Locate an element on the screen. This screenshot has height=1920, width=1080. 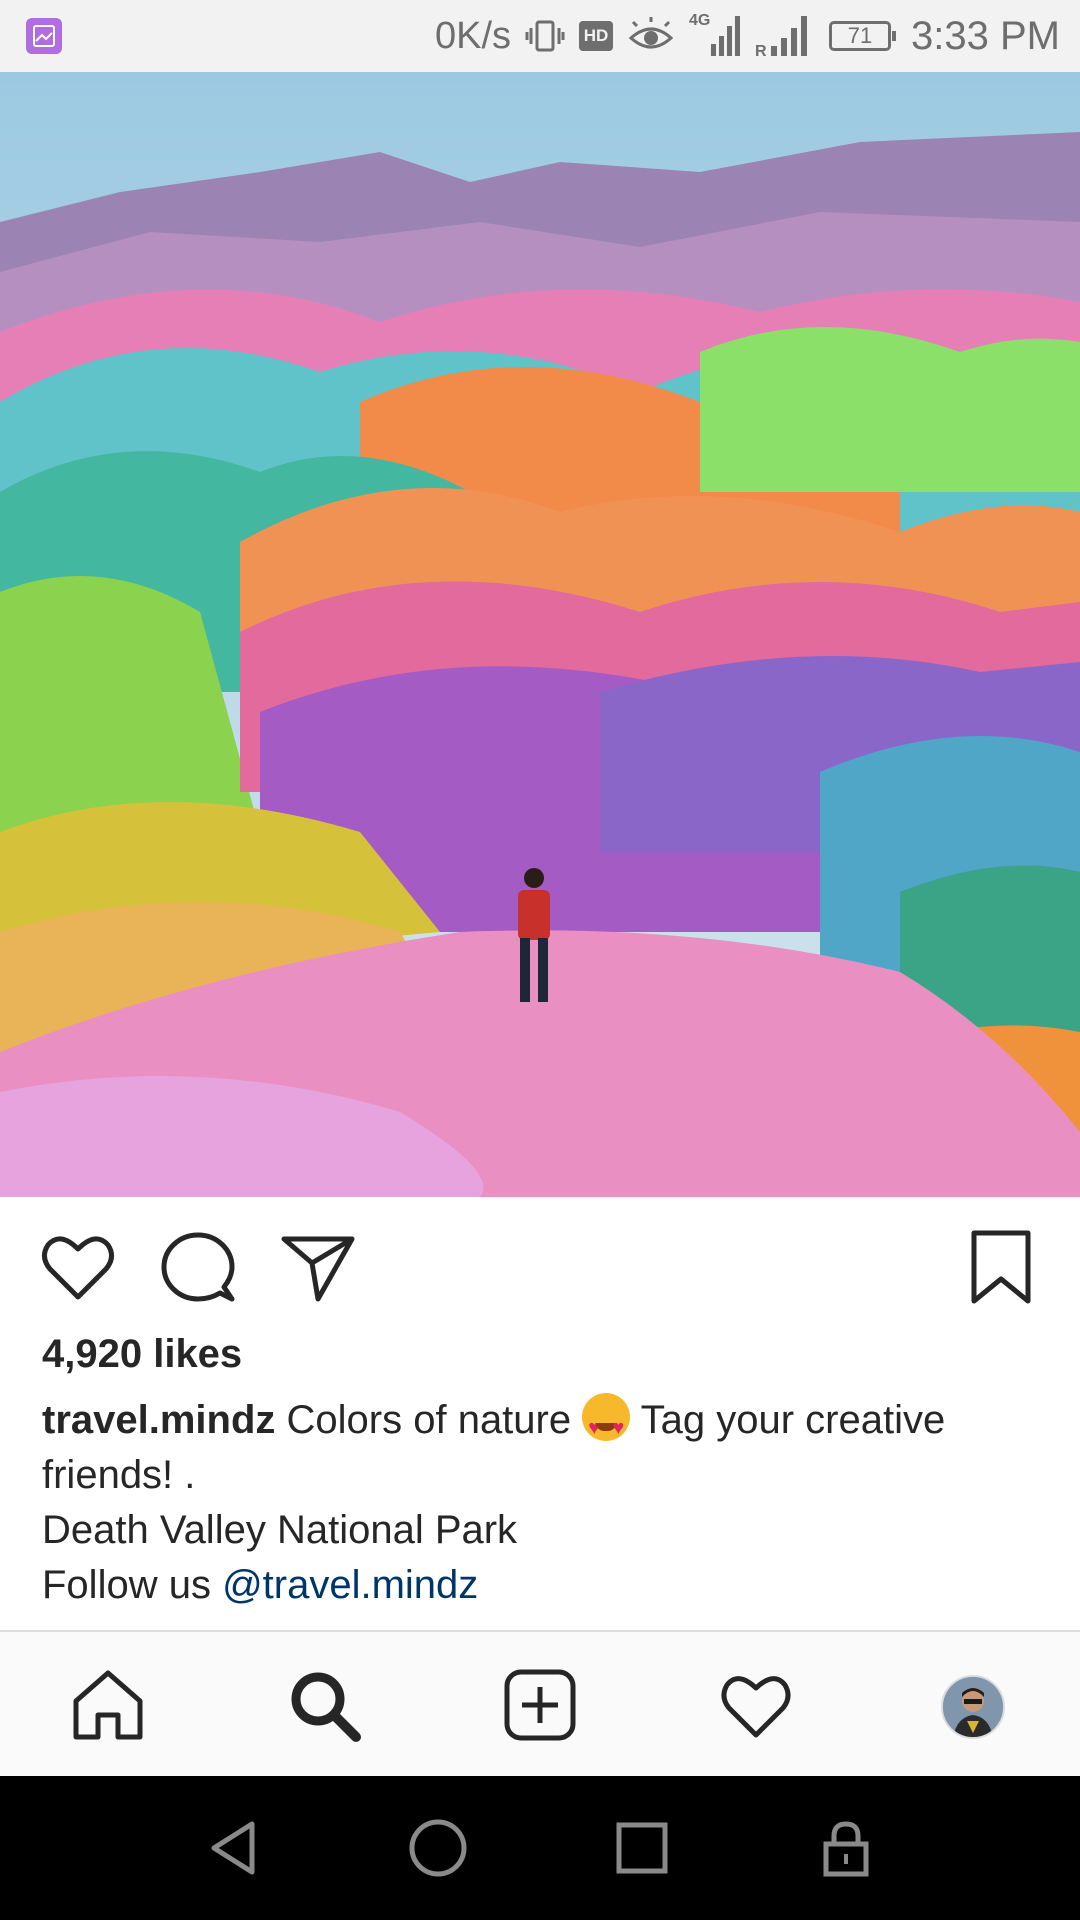
signal-icon: R is located at coordinates (781, 38).